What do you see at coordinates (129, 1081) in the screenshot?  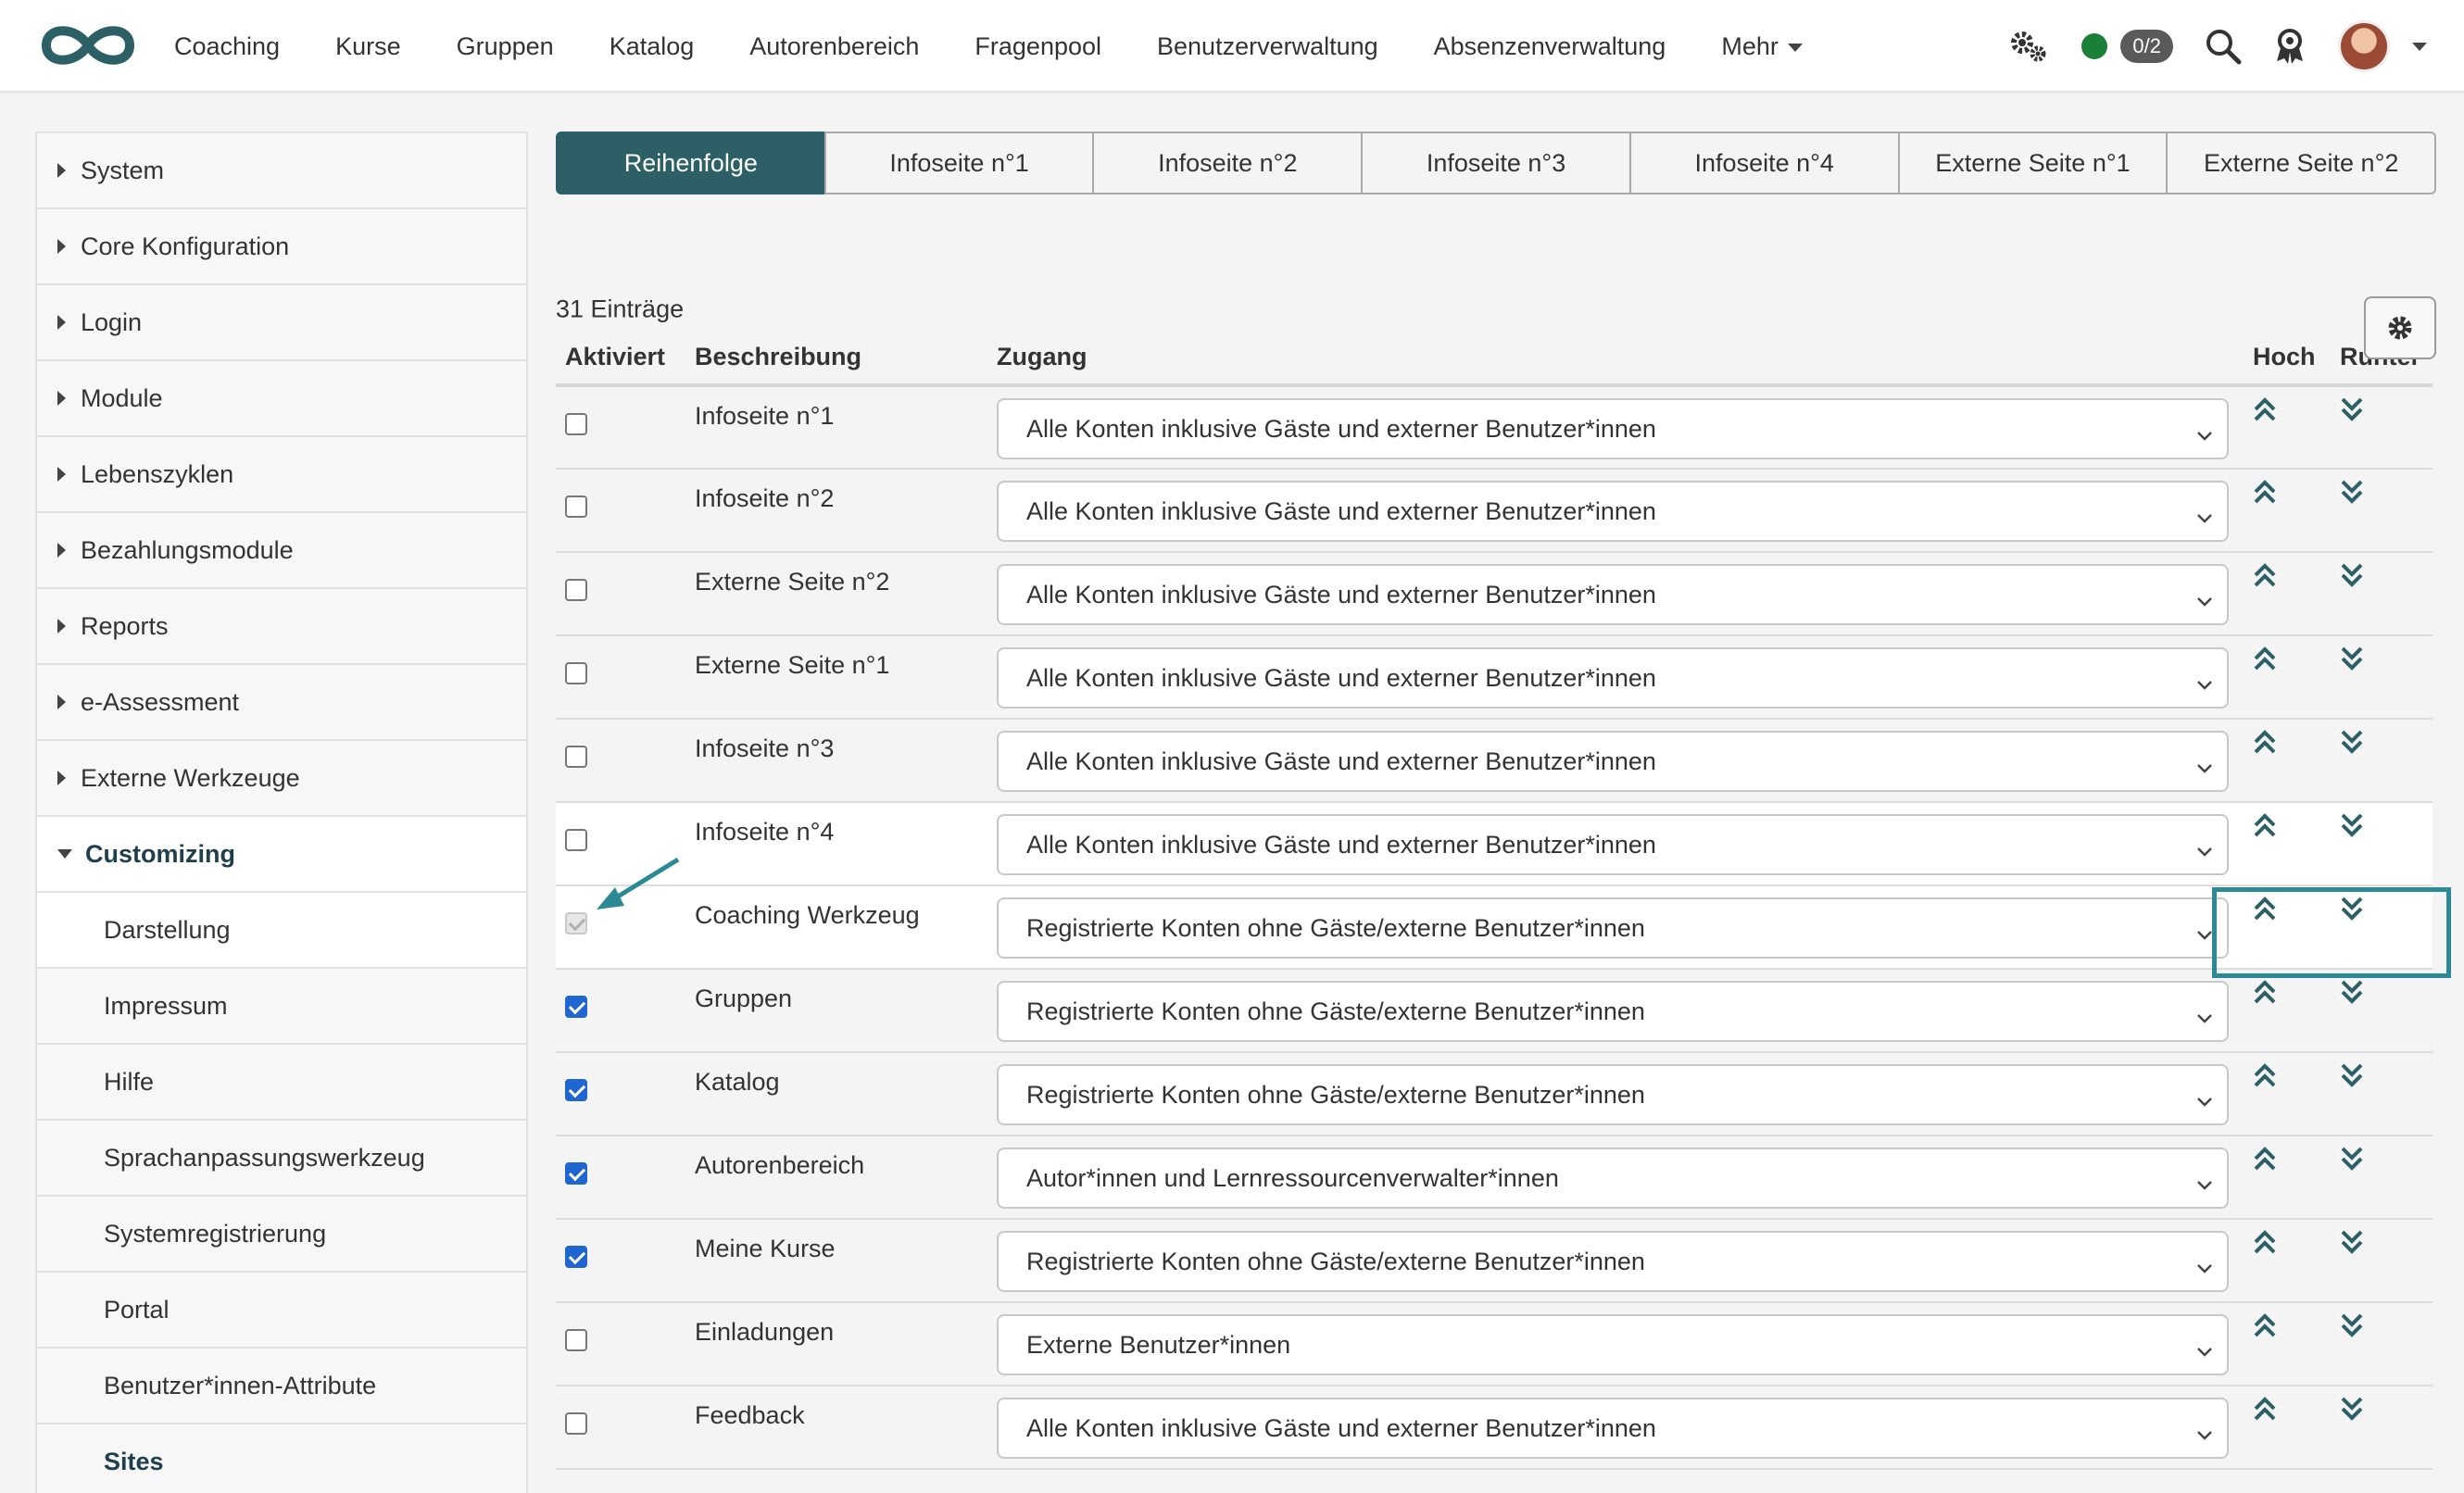 I see `sidebar-subitem-label: Hilfe` at bounding box center [129, 1081].